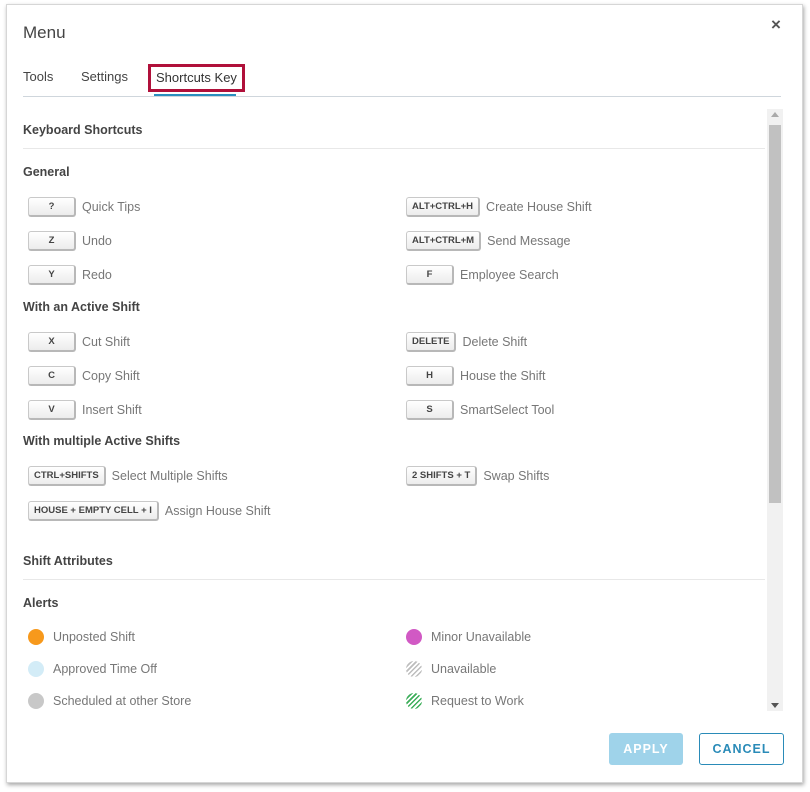 The image size is (810, 792). Describe the element at coordinates (443, 207) in the screenshot. I see `shortcut-key: ALT+CTRL+H` at that location.